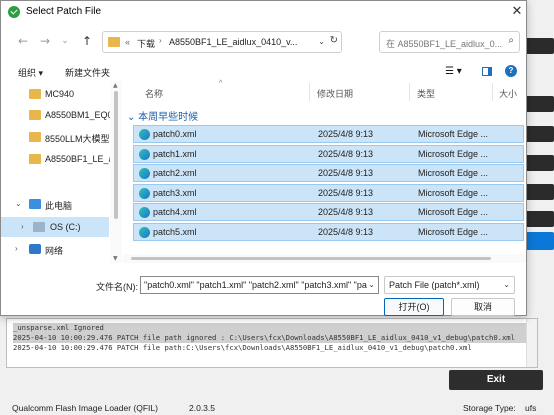 This screenshot has width=554, height=415. Describe the element at coordinates (23, 41) in the screenshot. I see `back-arrow-icon: ←` at that location.